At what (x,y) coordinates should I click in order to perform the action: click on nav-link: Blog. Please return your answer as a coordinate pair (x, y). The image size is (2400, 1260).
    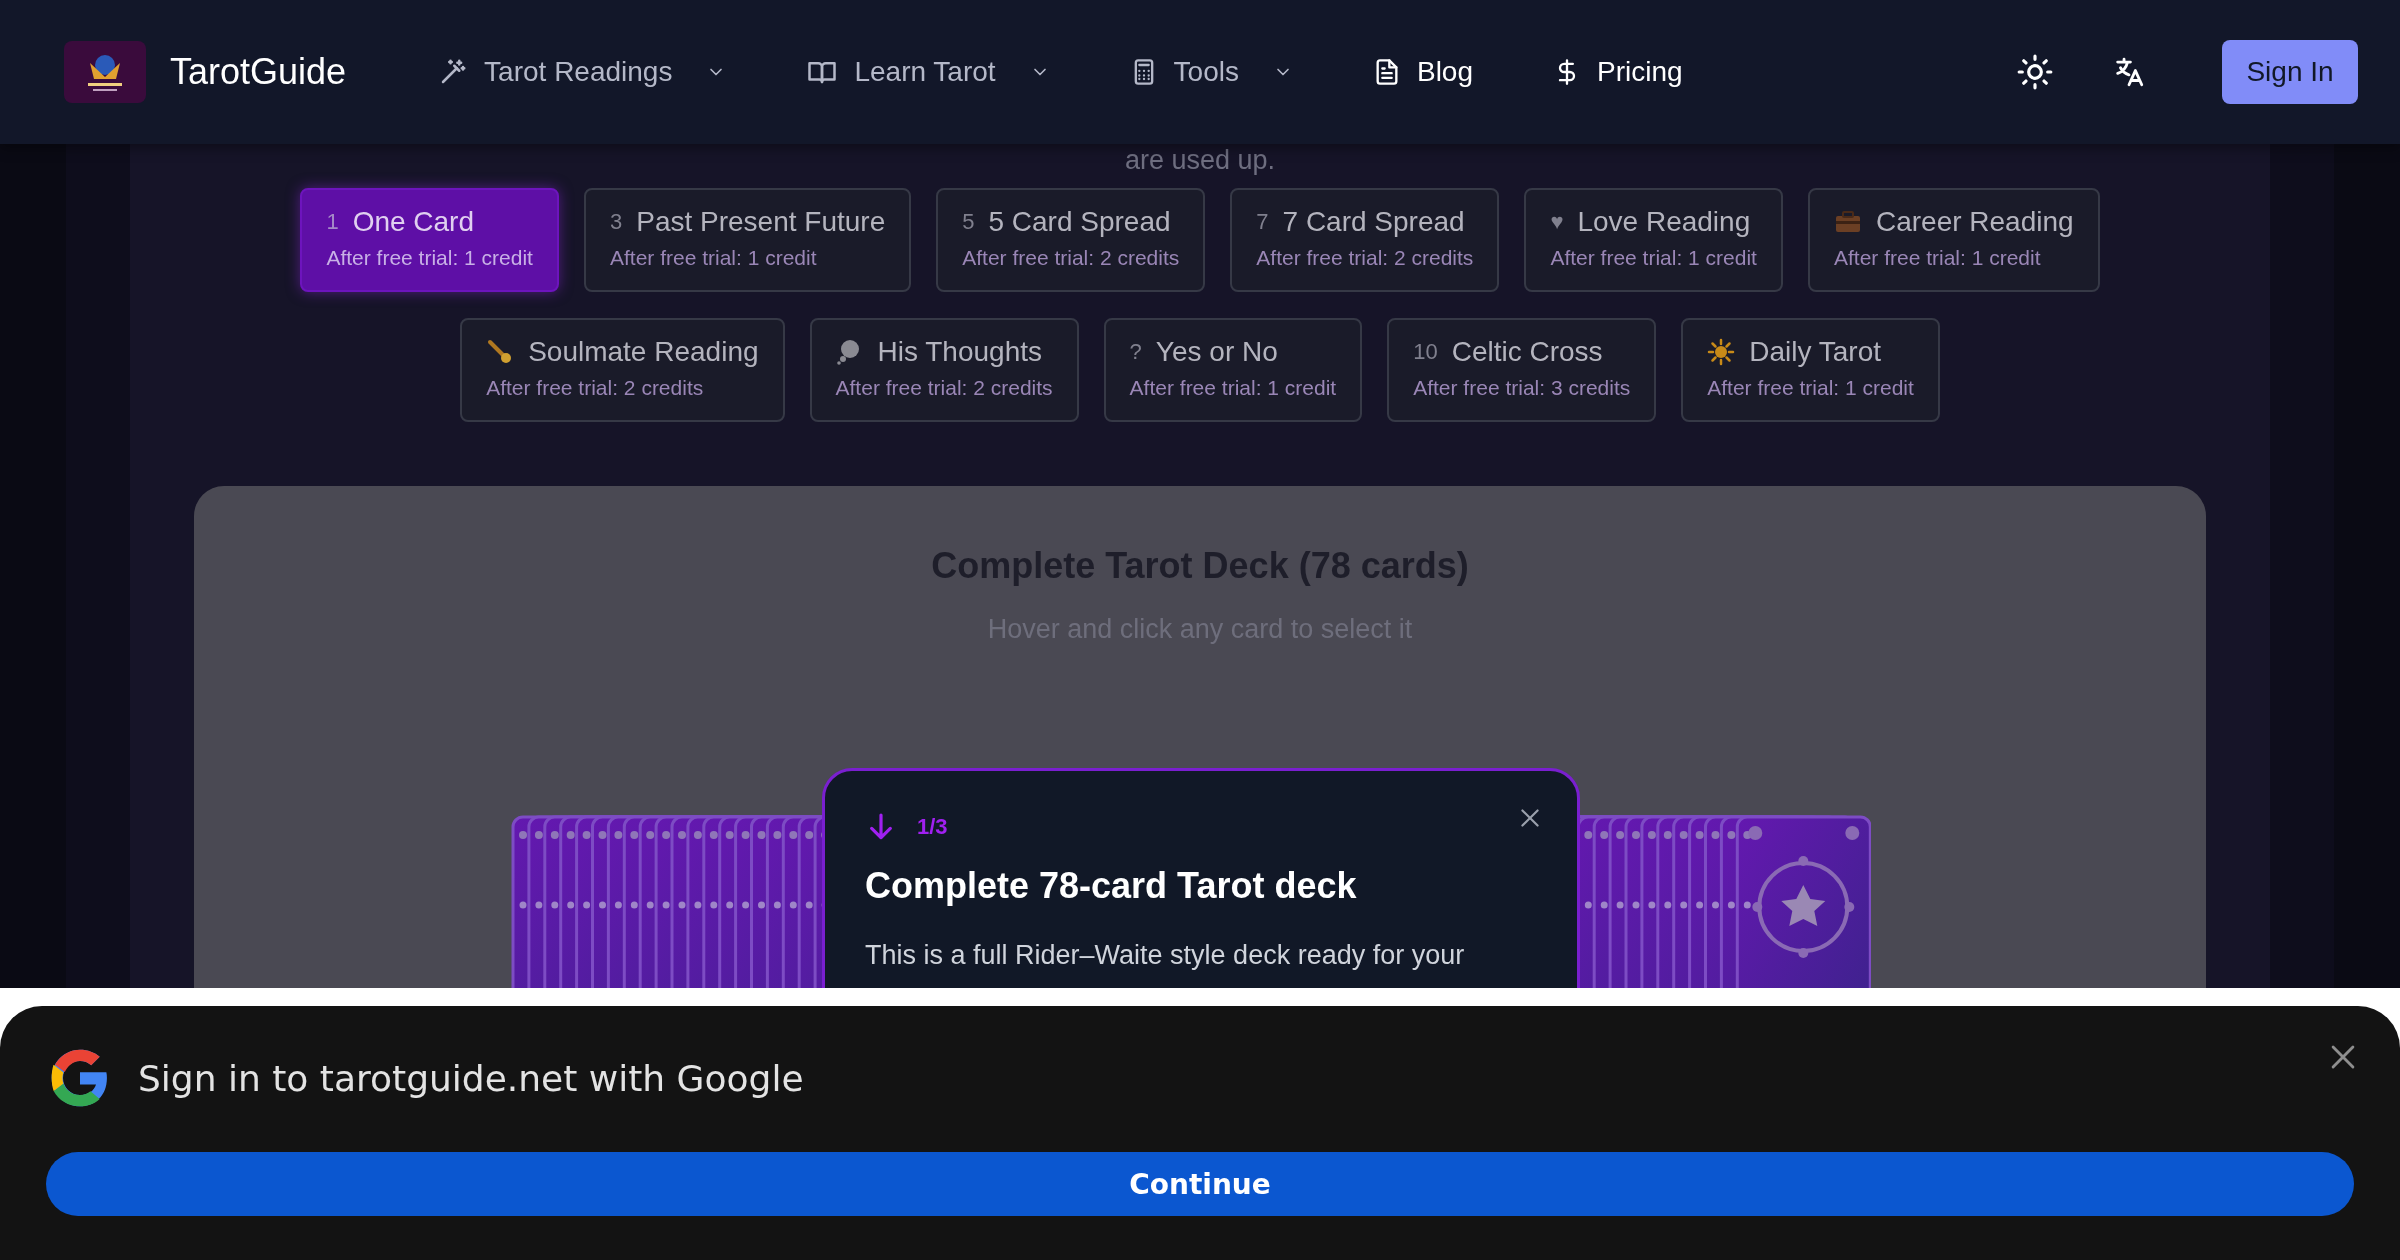
    Looking at the image, I should click on (1444, 72).